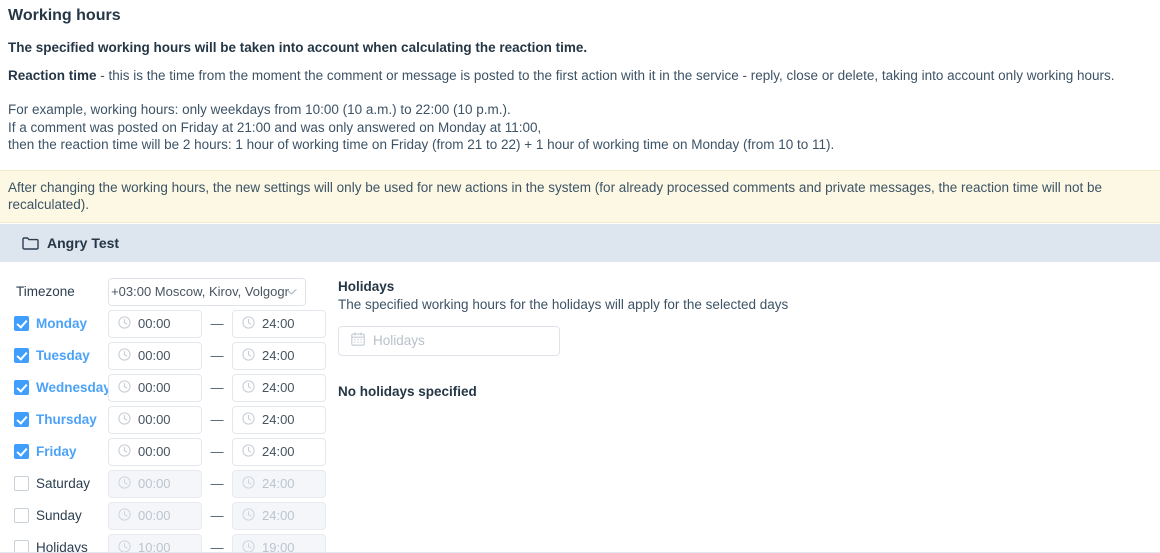 This screenshot has width=1160, height=553. What do you see at coordinates (291, 291) in the screenshot?
I see `chevron-down-icon` at bounding box center [291, 291].